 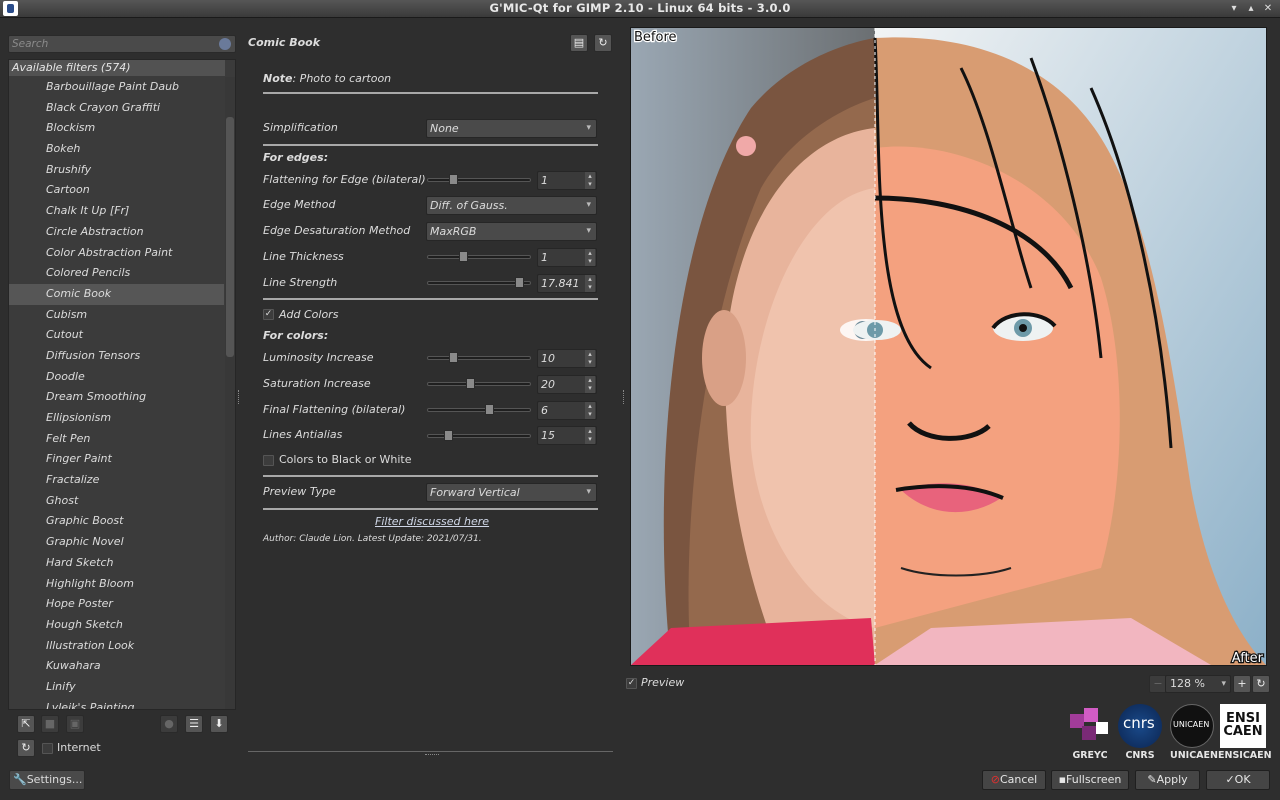 I want to click on final-flattening-slider, so click(x=479, y=409).